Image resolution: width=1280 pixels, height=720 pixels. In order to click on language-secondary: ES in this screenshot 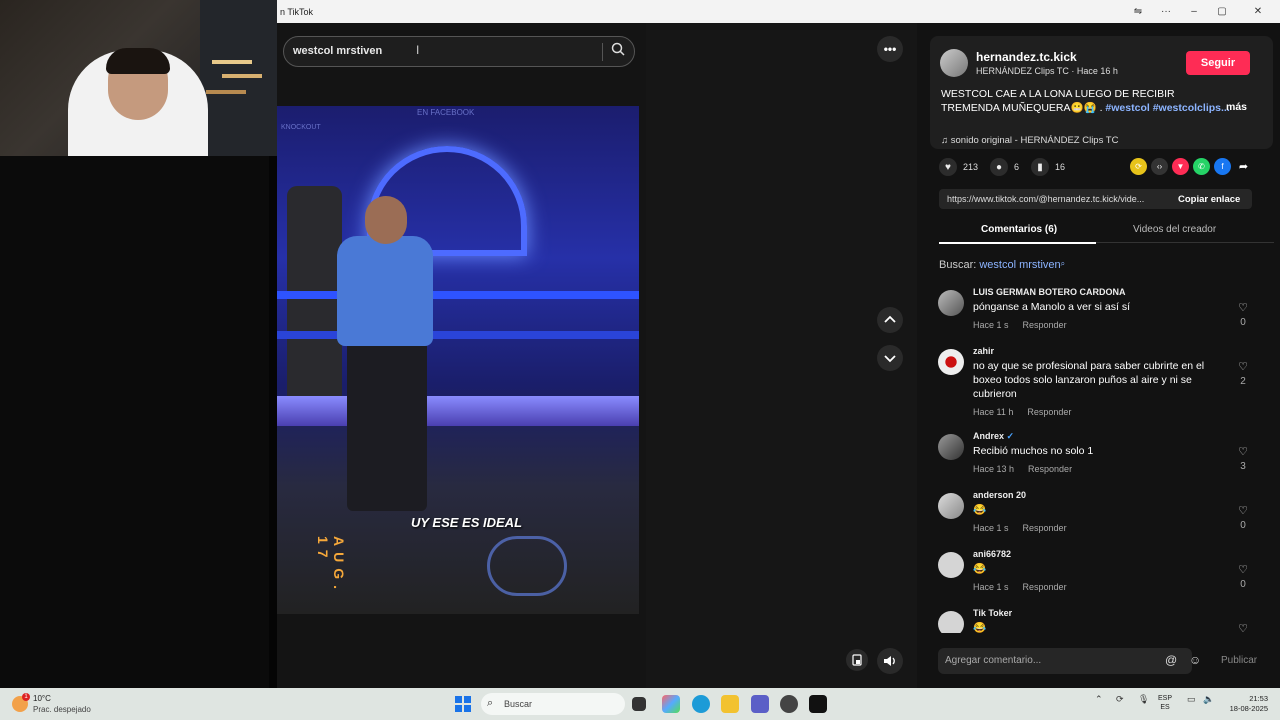, I will do `click(1165, 707)`.